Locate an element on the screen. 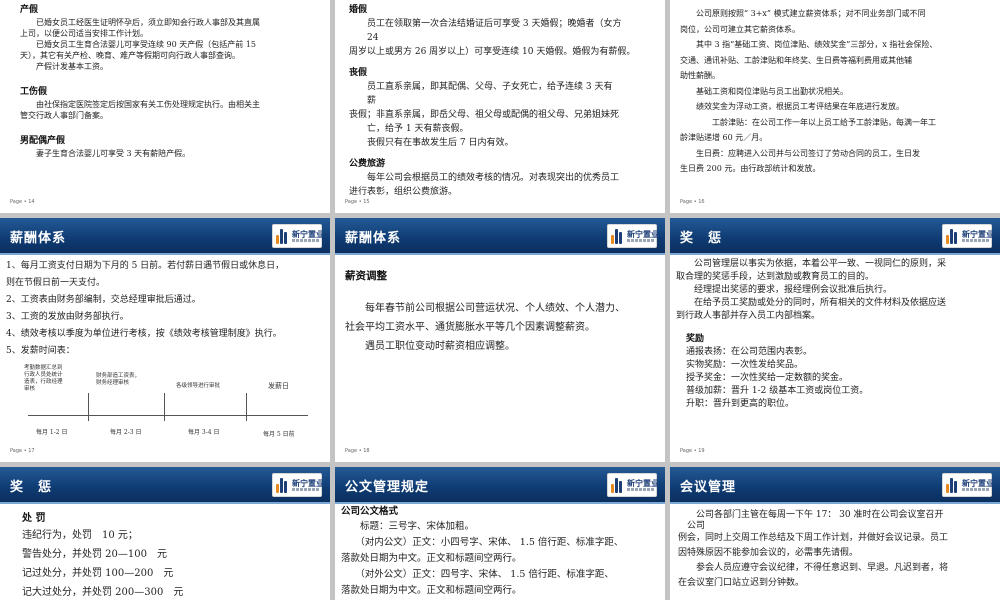  paragraph-line: 公司各部门主管在每周一下午 17： 30 准时在公司会议室召开 is located at coordinates (811, 515).